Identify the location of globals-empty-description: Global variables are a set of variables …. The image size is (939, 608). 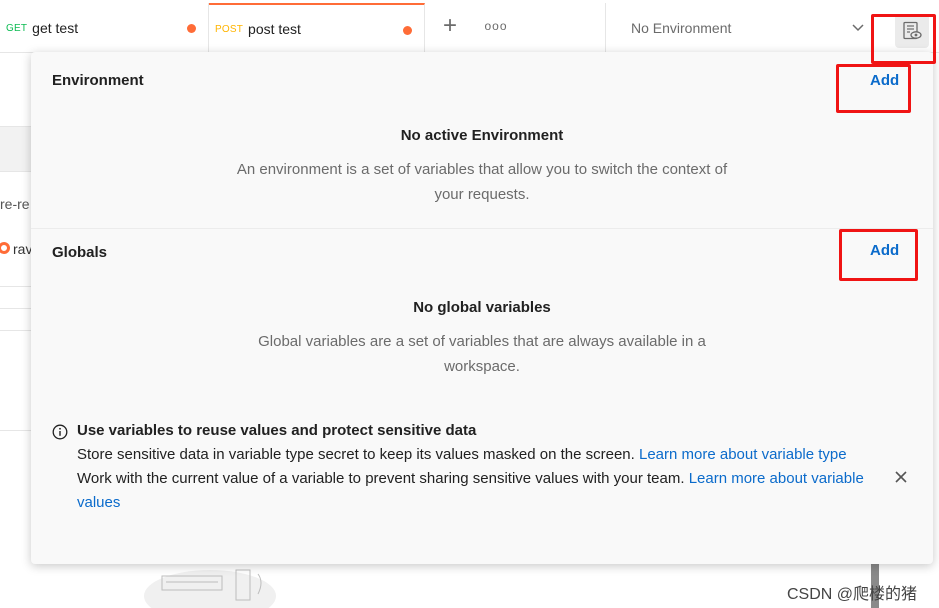
(482, 354).